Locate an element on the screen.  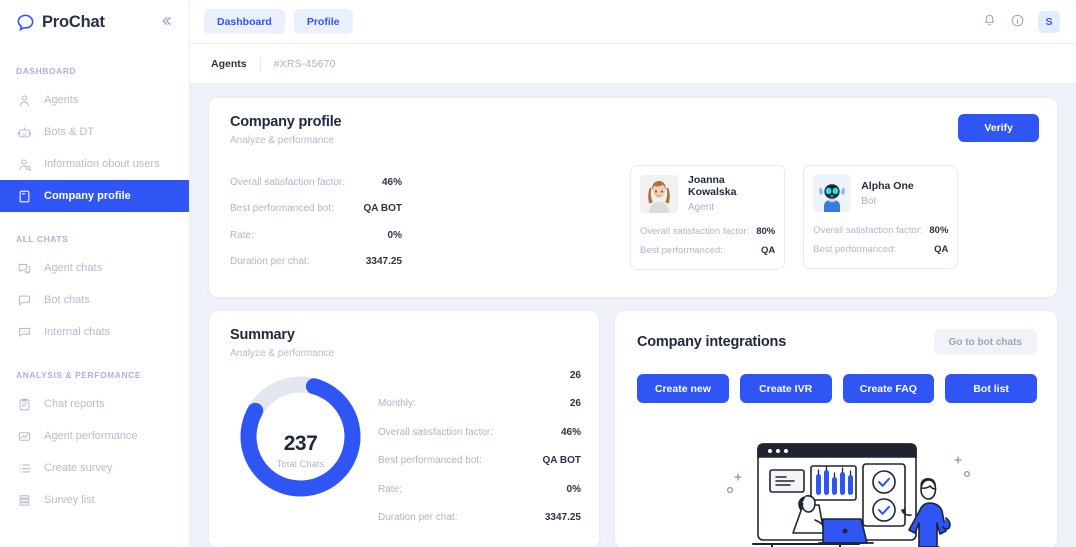
stat-row: Rate: 0% is located at coordinates (316, 235).